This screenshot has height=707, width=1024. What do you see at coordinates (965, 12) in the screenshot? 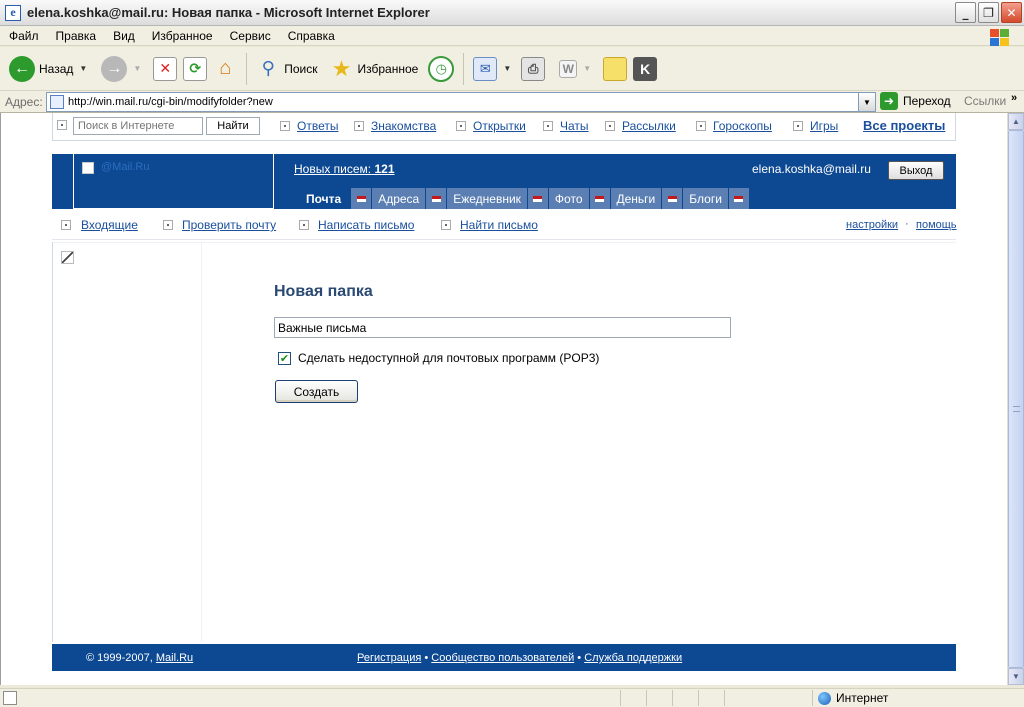
I see `minimize-button: _` at bounding box center [965, 12].